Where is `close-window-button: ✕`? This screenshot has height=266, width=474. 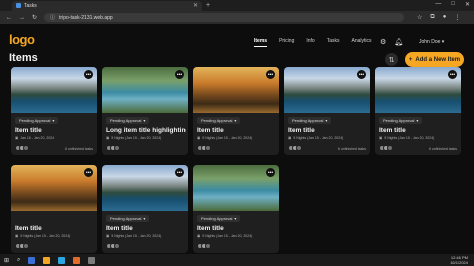 close-window-button: ✕ is located at coordinates (467, 4).